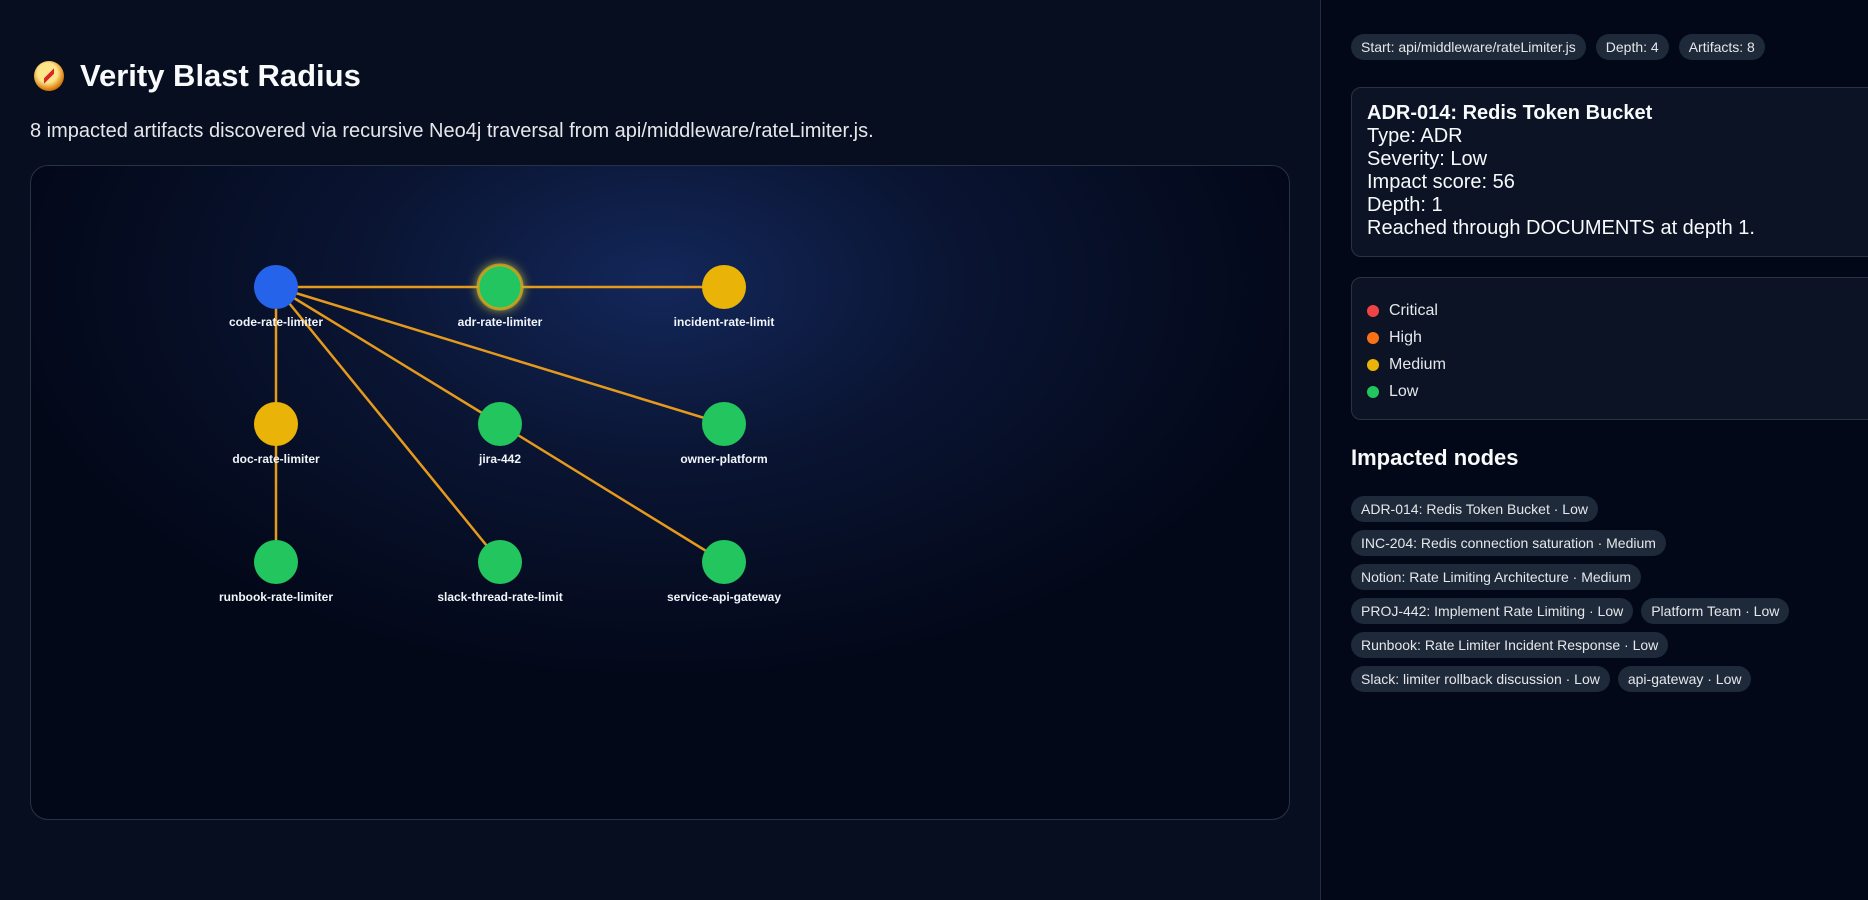 The image size is (1868, 900). Describe the element at coordinates (1417, 364) in the screenshot. I see `legend-label: Medium` at that location.